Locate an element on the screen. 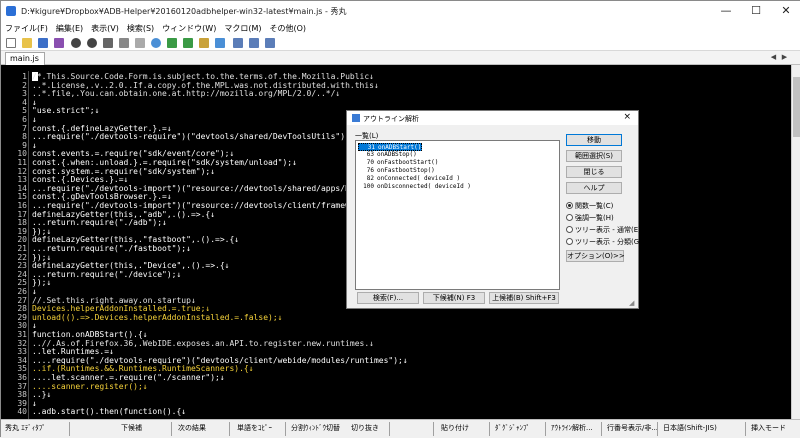  outline-item-name: onDisconnected( deviceId ) is located at coordinates (424, 186).